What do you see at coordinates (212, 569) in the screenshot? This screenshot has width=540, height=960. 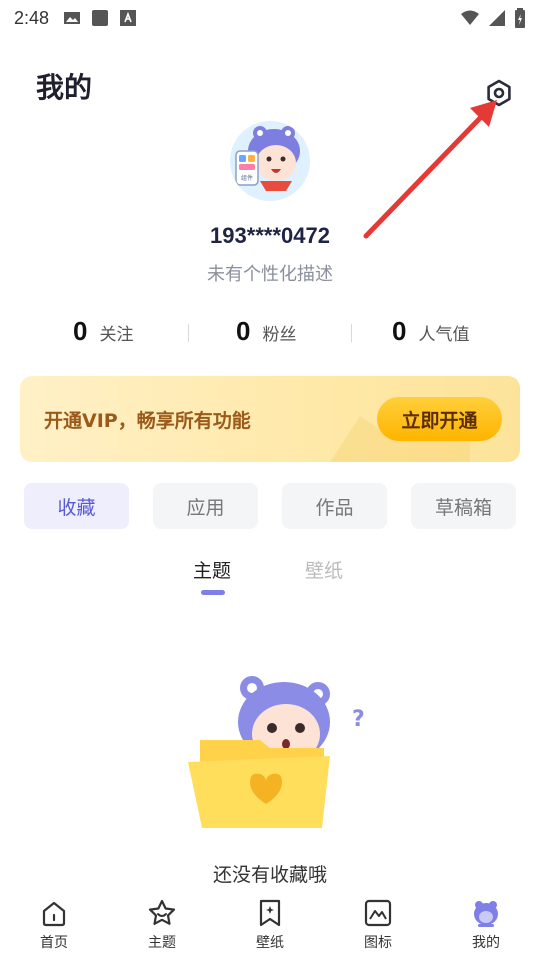 I see `subtab-themes: 主题` at bounding box center [212, 569].